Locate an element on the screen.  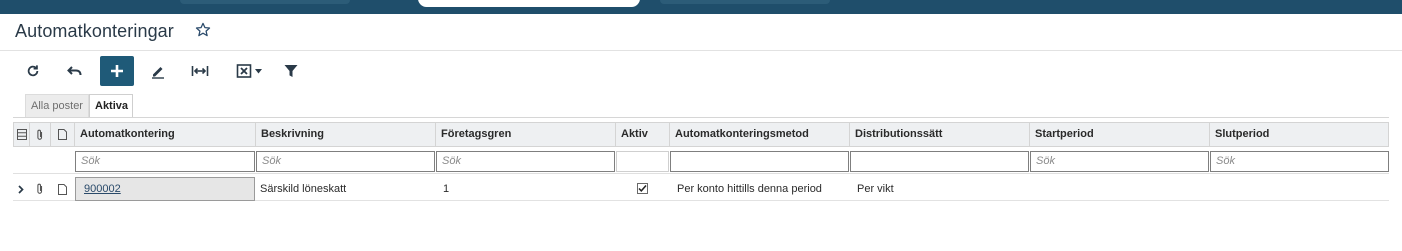
cell-beskrivning: Särskild löneskatt is located at coordinates (303, 189).